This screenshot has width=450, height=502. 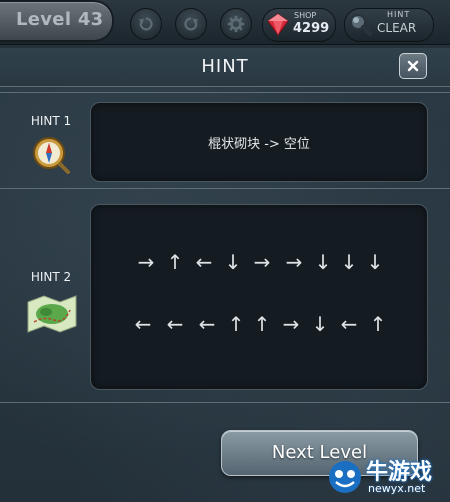 I want to click on close-button, so click(x=413, y=66).